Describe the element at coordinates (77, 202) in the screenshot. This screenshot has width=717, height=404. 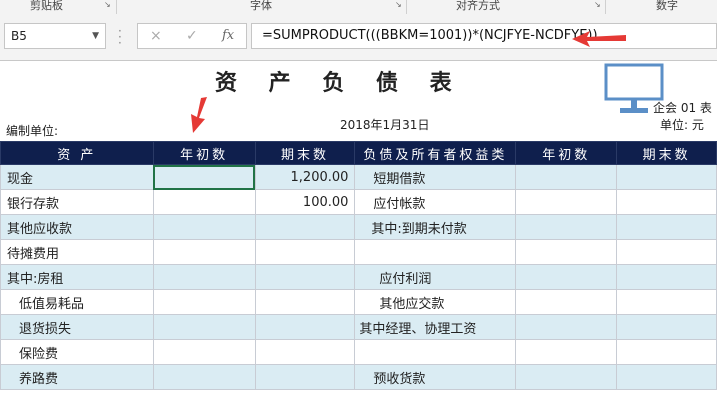
I see `cell-asset: 银行存款` at that location.